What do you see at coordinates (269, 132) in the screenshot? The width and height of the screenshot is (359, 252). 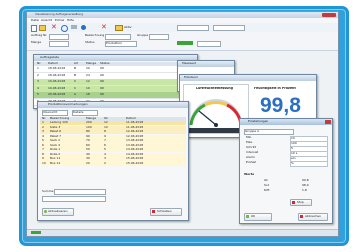 I see `settings-dropdown: Gruppe A` at bounding box center [269, 132].